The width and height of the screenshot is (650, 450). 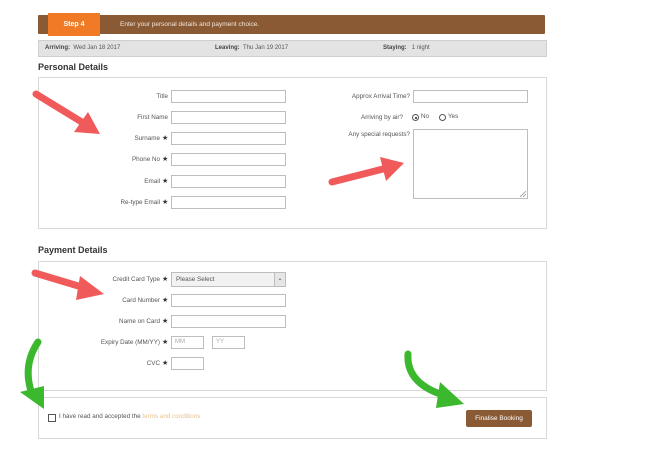 What do you see at coordinates (425, 116) in the screenshot?
I see `air-no-label: No` at bounding box center [425, 116].